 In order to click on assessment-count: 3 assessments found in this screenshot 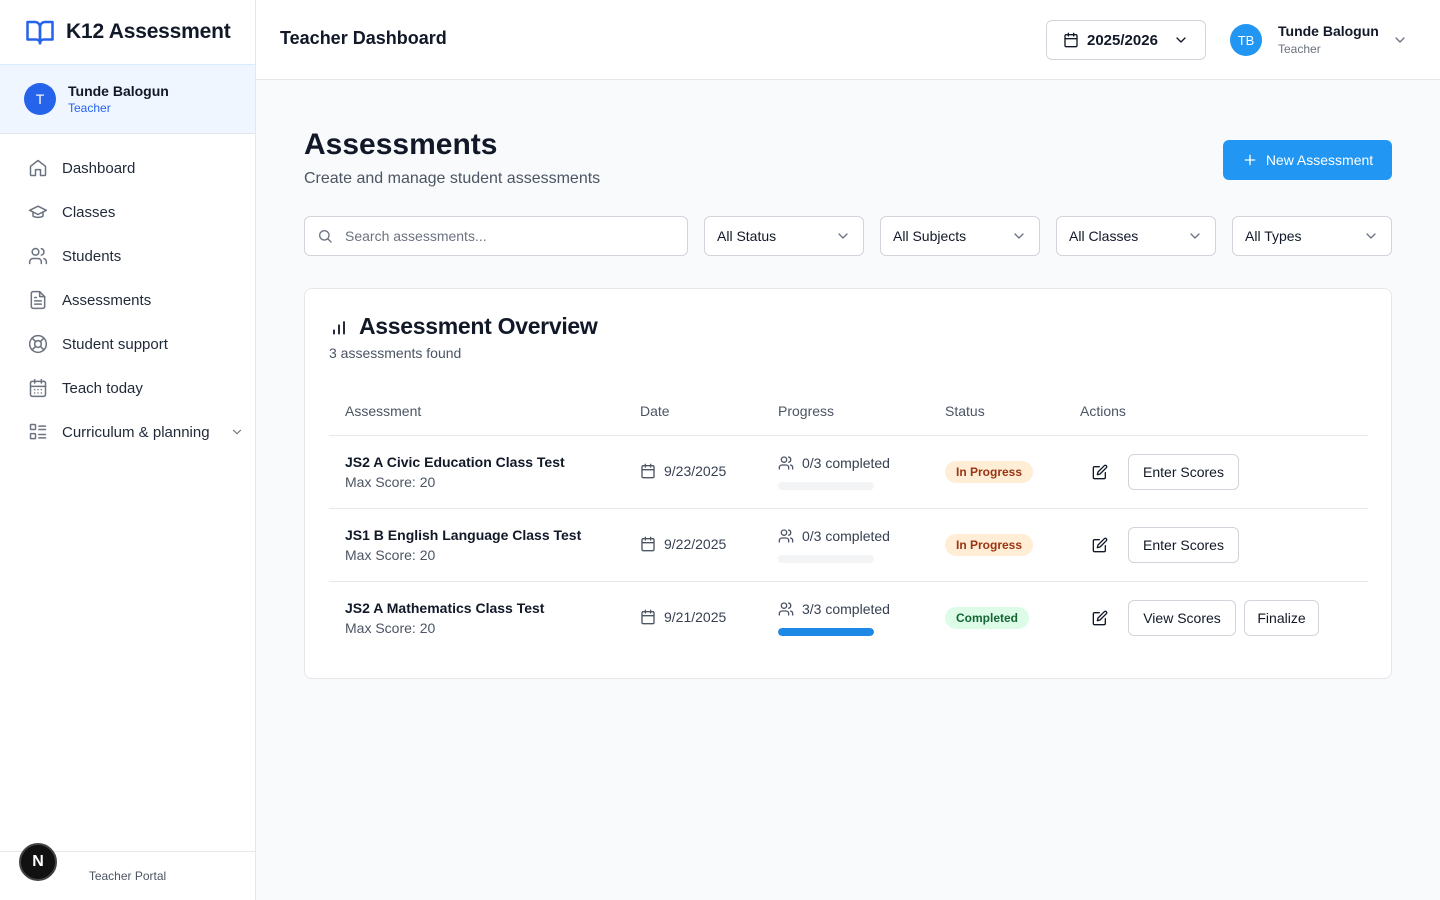, I will do `click(395, 353)`.